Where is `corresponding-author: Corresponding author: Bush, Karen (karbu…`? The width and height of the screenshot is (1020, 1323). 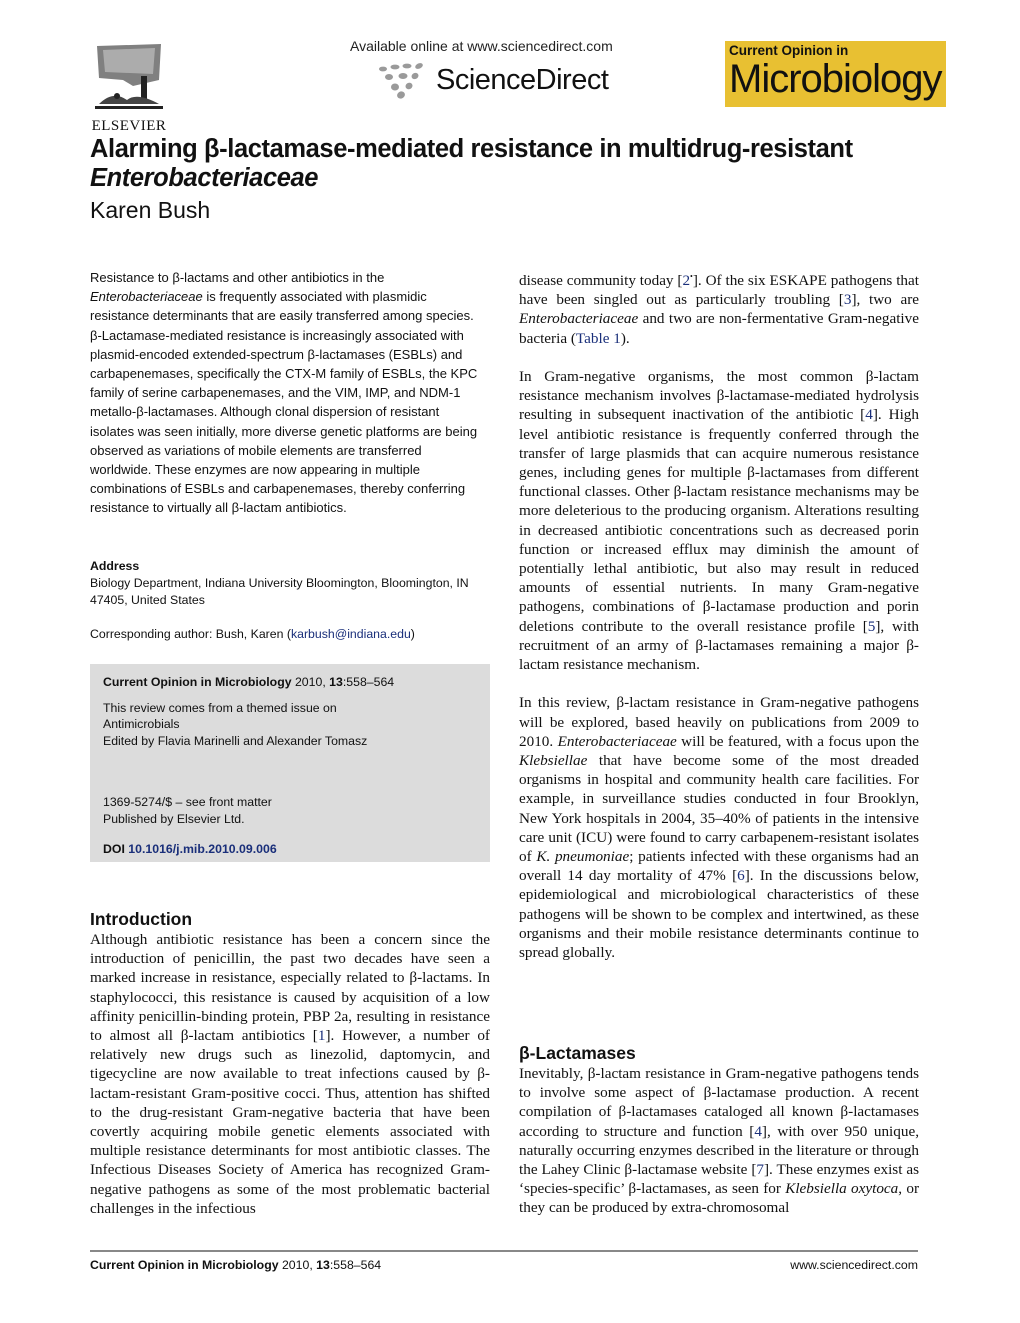 corresponding-author: Corresponding author: Bush, Karen (karbu… is located at coordinates (290, 634).